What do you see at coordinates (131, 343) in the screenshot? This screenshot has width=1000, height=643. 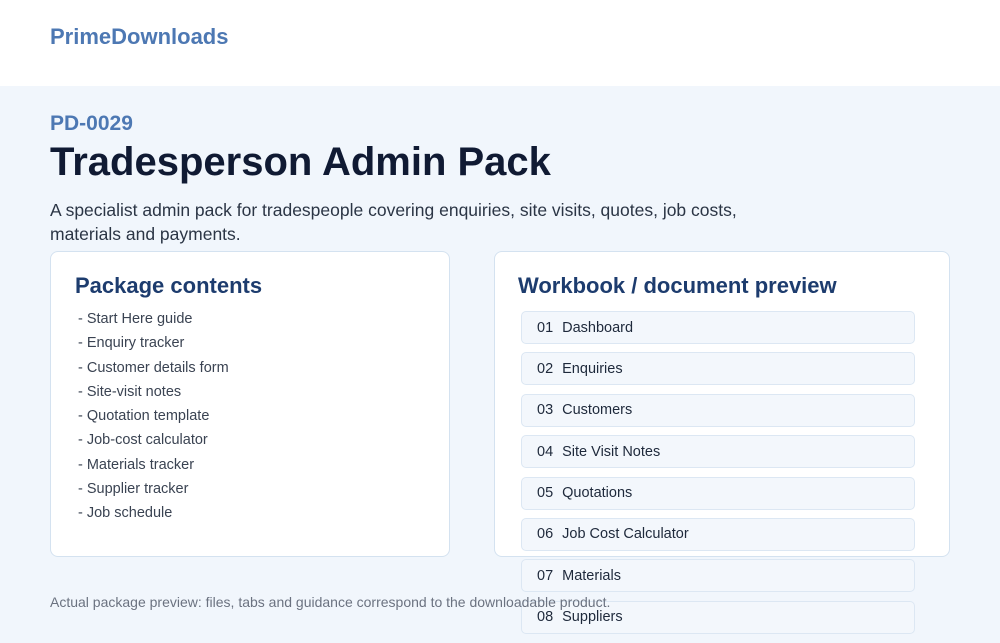 I see `list-item: - Enquiry tracker` at bounding box center [131, 343].